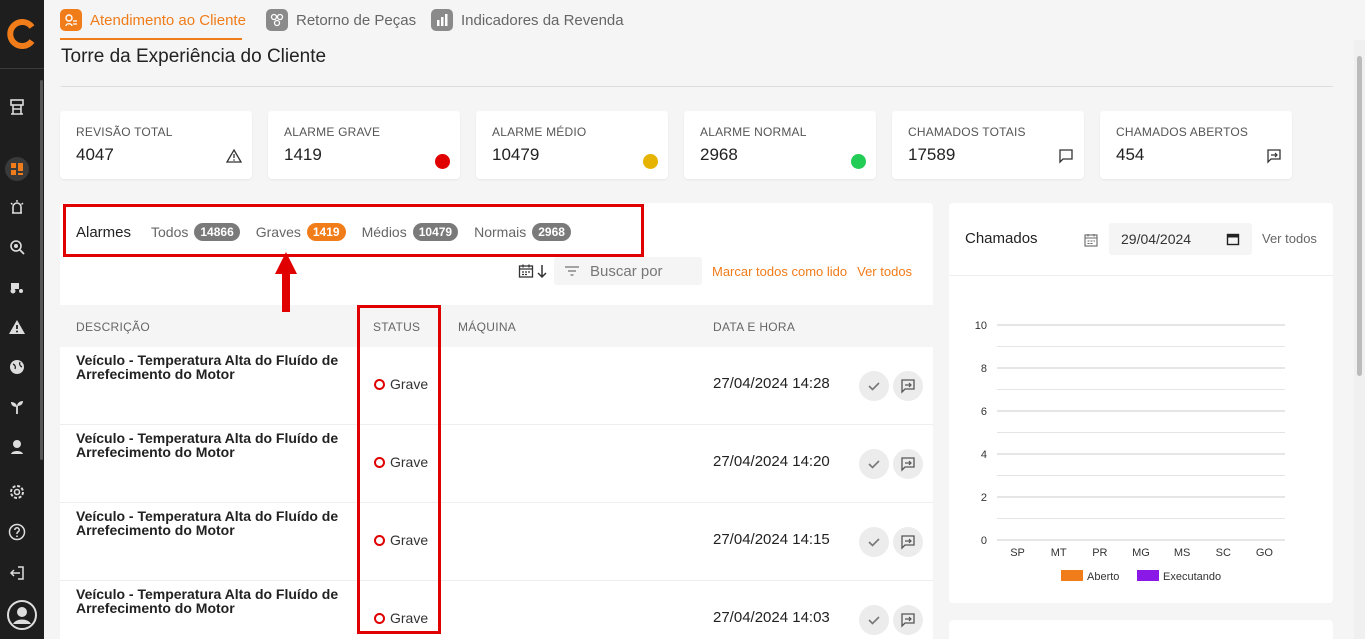  Describe the element at coordinates (753, 132) in the screenshot. I see `kpi-label: ALARME NORMAL` at that location.